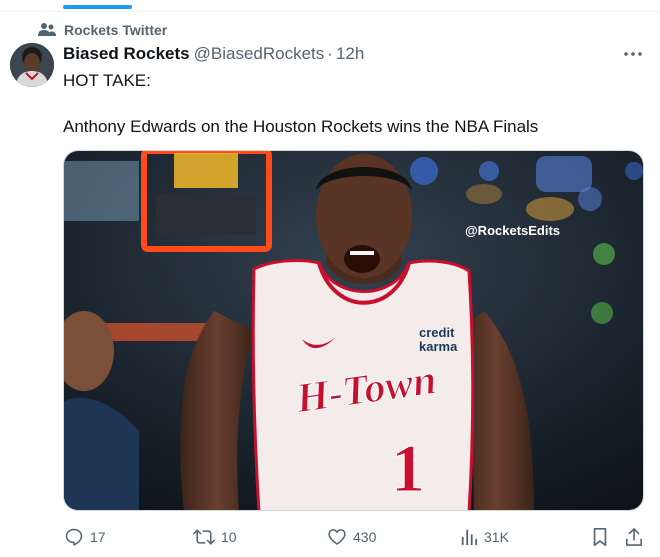 The height and width of the screenshot is (557, 660). I want to click on active-tab-indicator, so click(97, 7).